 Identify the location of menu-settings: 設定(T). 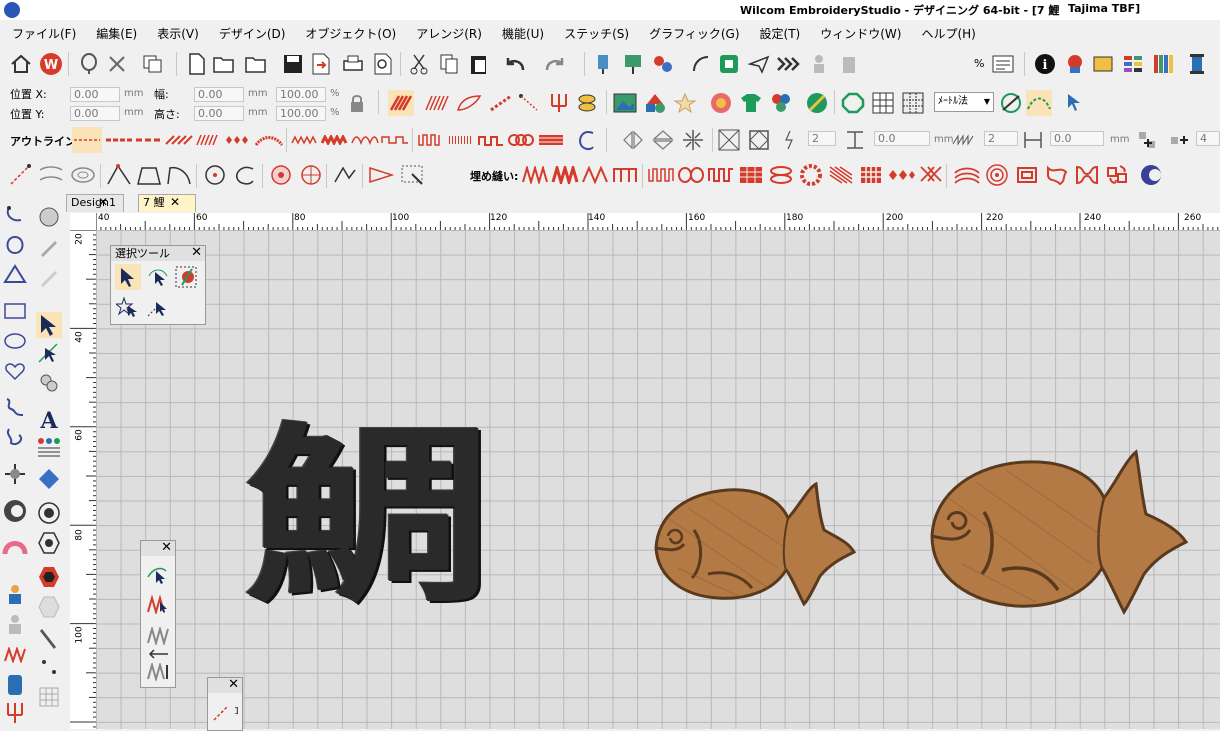
(780, 33).